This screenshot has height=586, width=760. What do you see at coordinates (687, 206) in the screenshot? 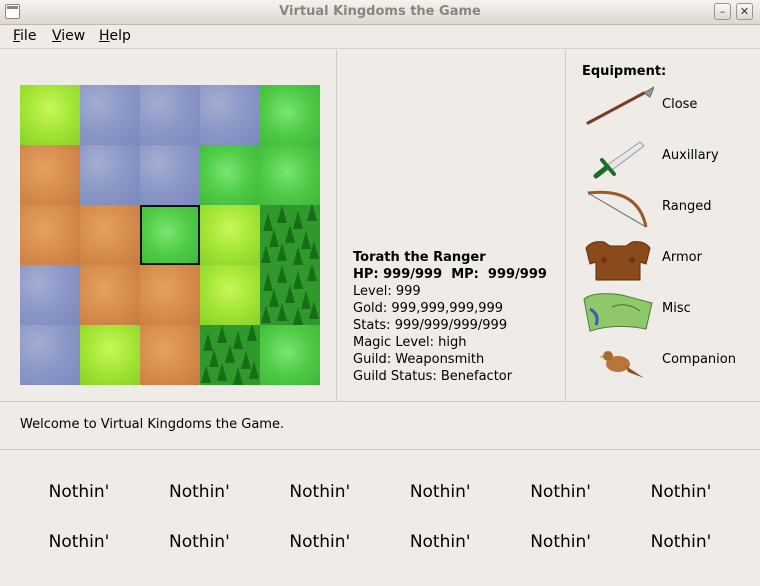
I see `equip-slot-label: Ranged` at bounding box center [687, 206].